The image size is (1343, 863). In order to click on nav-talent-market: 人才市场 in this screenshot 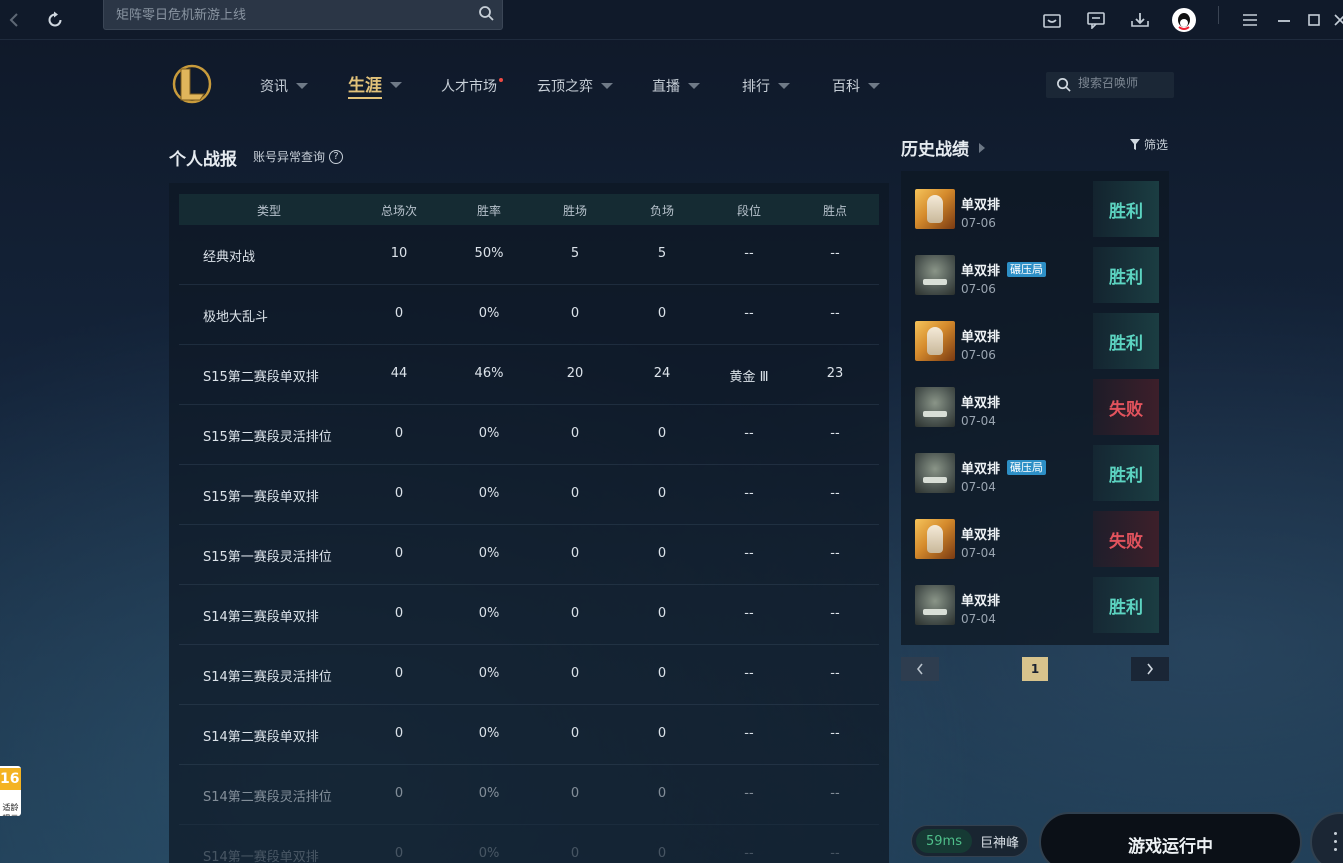, I will do `click(472, 86)`.